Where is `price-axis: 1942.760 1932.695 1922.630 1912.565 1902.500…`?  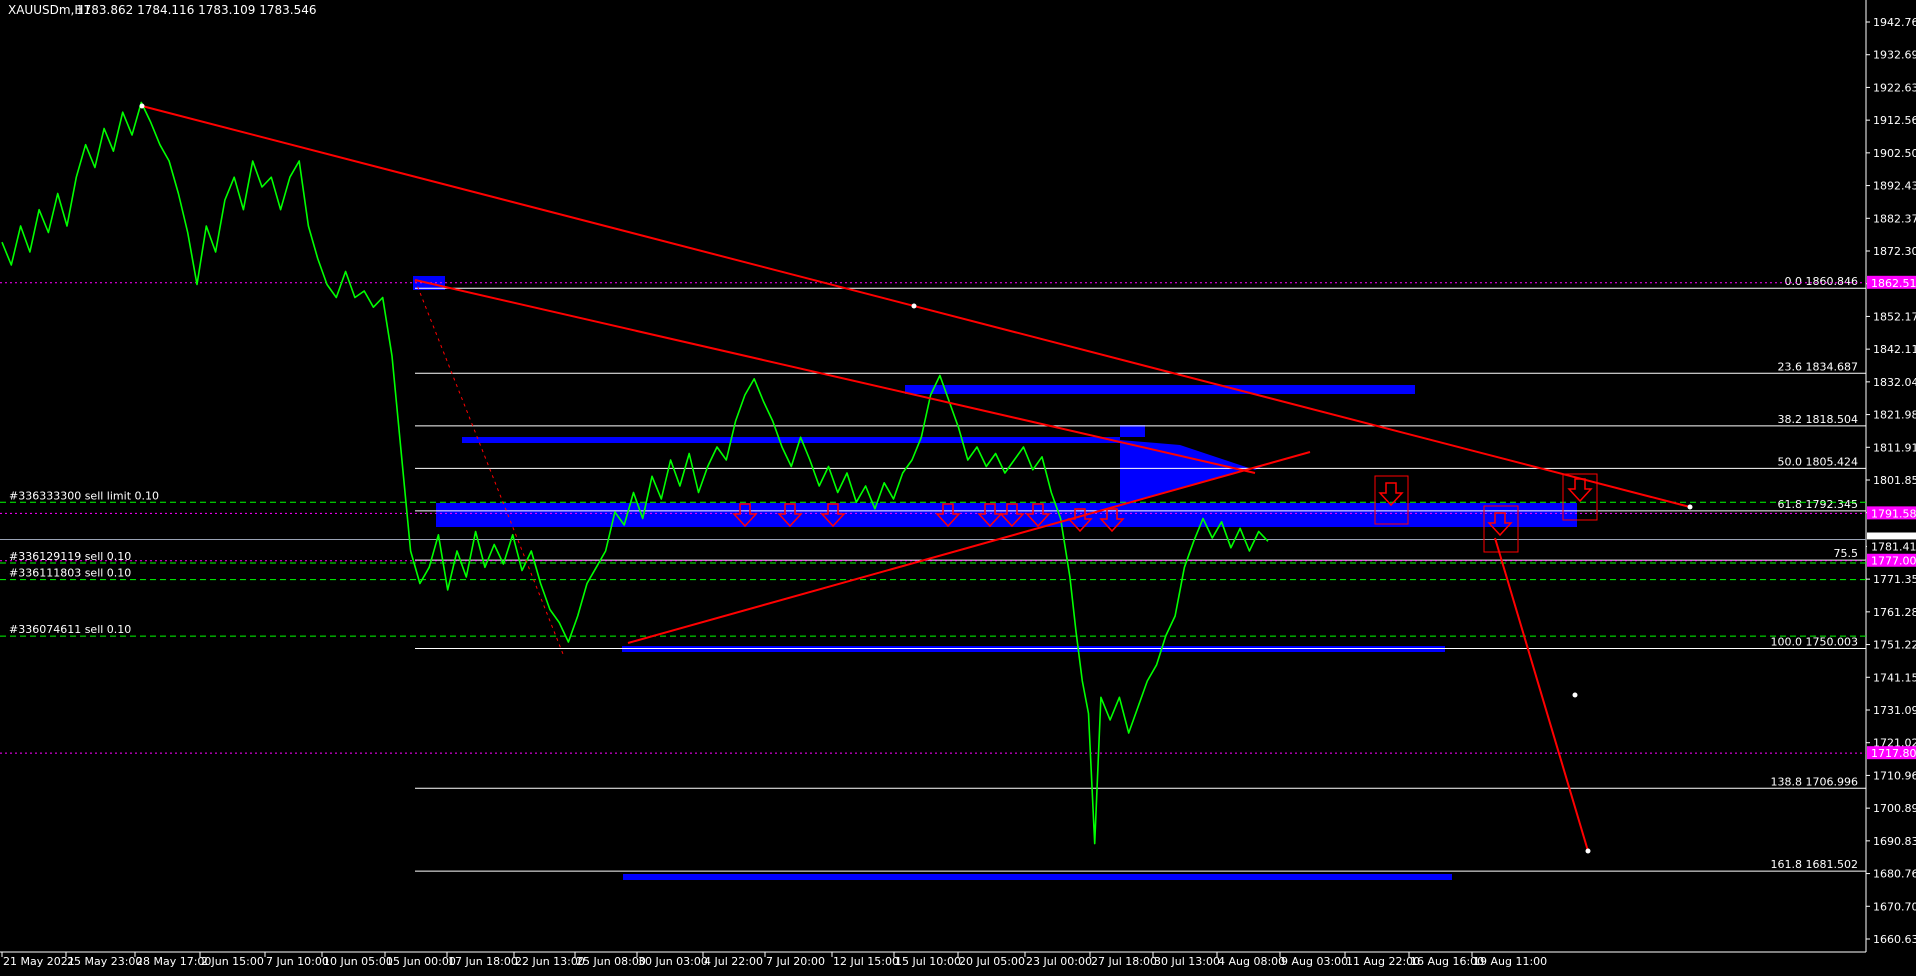
price-axis: 1942.760 1932.695 1922.630 1912.565 1902.500… is located at coordinates (1891, 481).